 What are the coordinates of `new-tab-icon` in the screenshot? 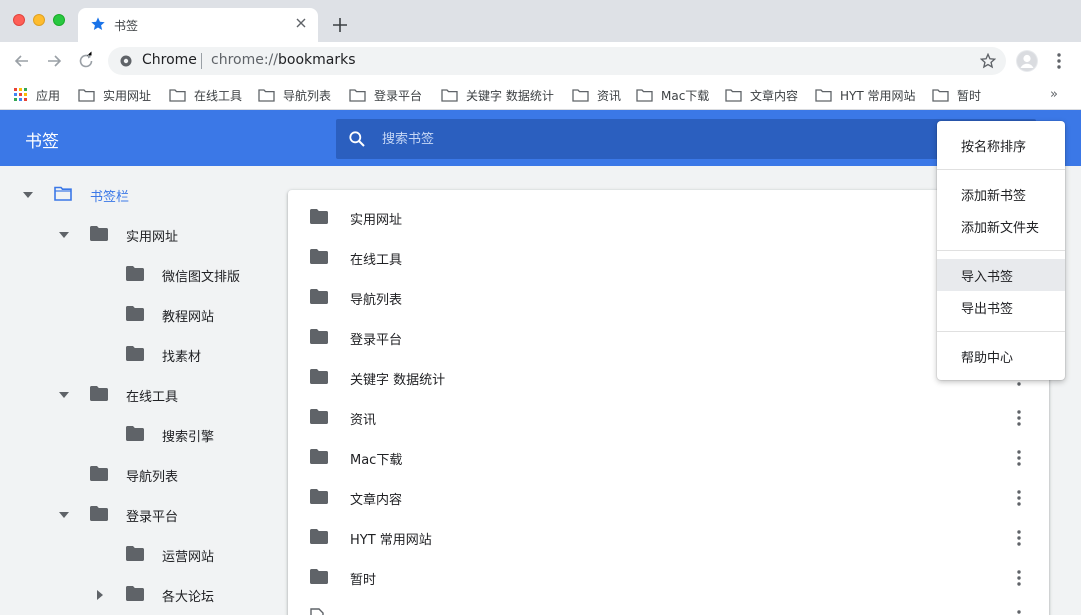 It's located at (340, 25).